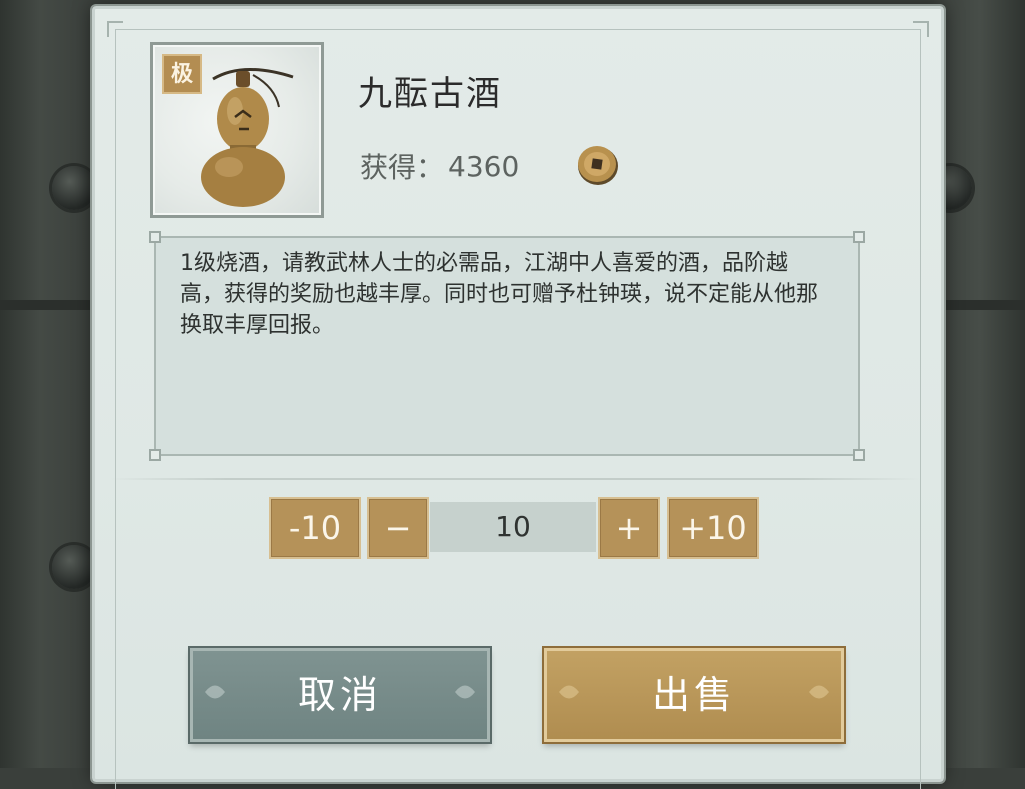 Image resolution: width=1025 pixels, height=789 pixels. What do you see at coordinates (513, 527) in the screenshot?
I see `quantity-field: 10` at bounding box center [513, 527].